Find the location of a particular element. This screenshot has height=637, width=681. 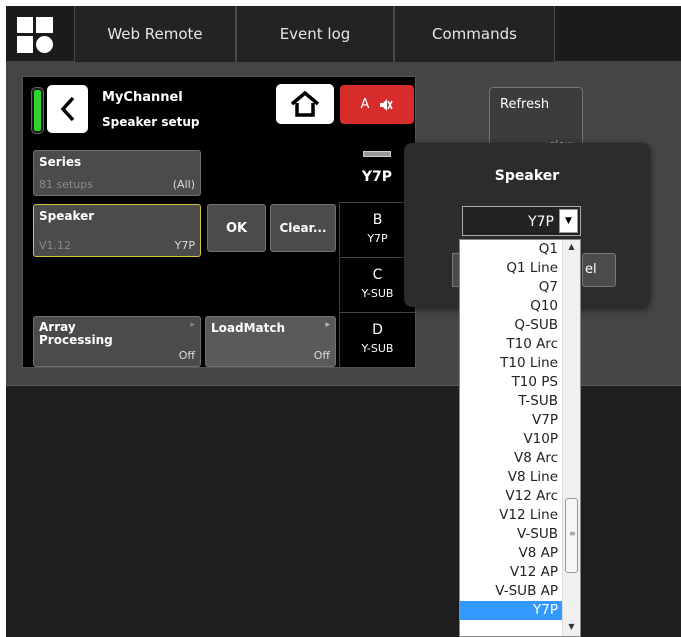

scroll-up-icon: ▲ is located at coordinates (571, 249).